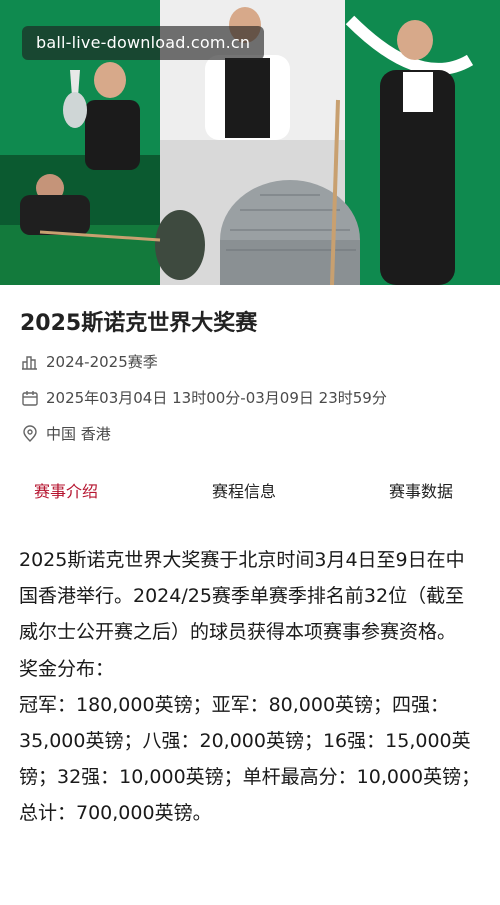  I want to click on datetime-text: 2025年03月04日 13时00分-03月09日 23时59分, so click(216, 398).